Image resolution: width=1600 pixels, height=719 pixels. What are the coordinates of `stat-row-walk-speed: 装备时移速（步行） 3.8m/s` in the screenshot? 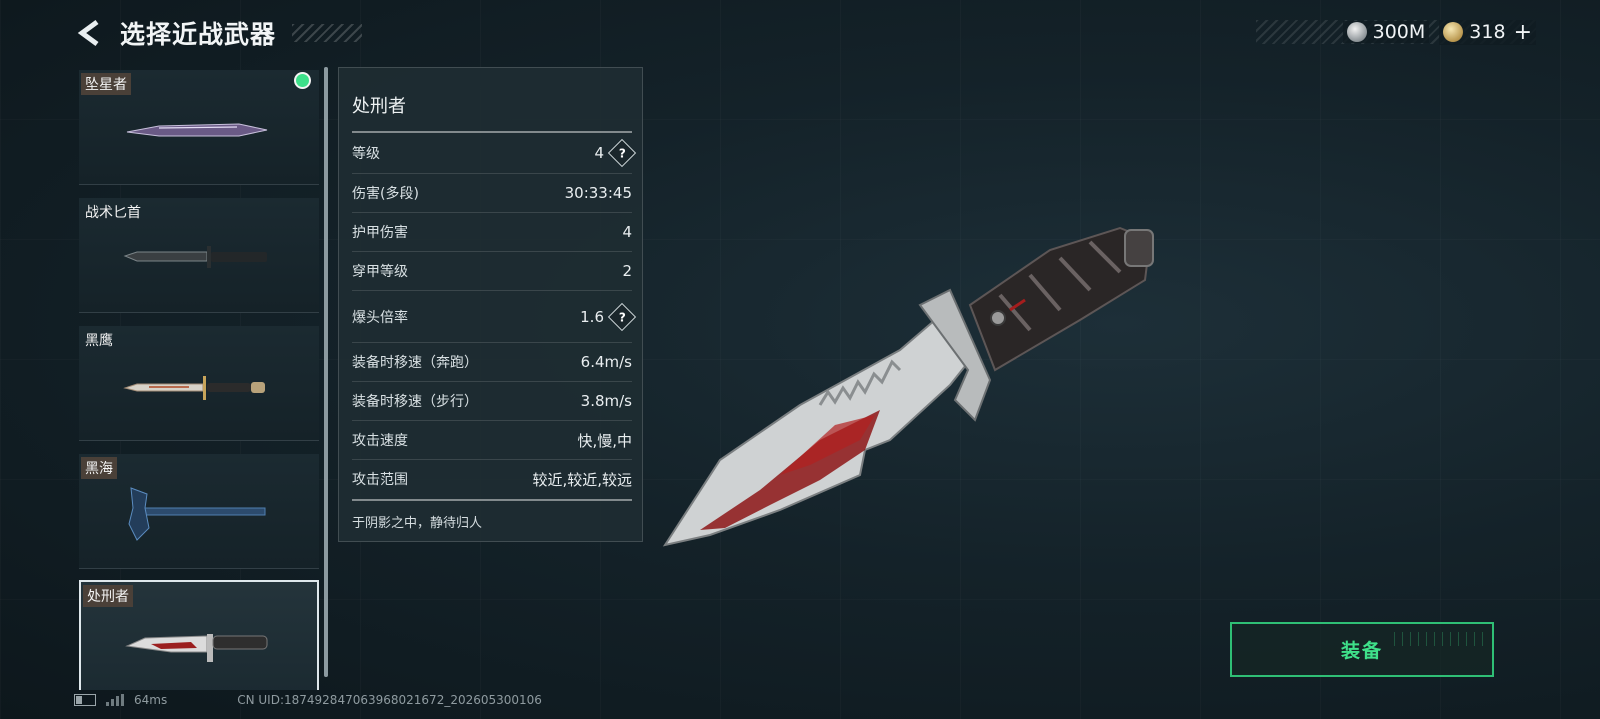 It's located at (492, 401).